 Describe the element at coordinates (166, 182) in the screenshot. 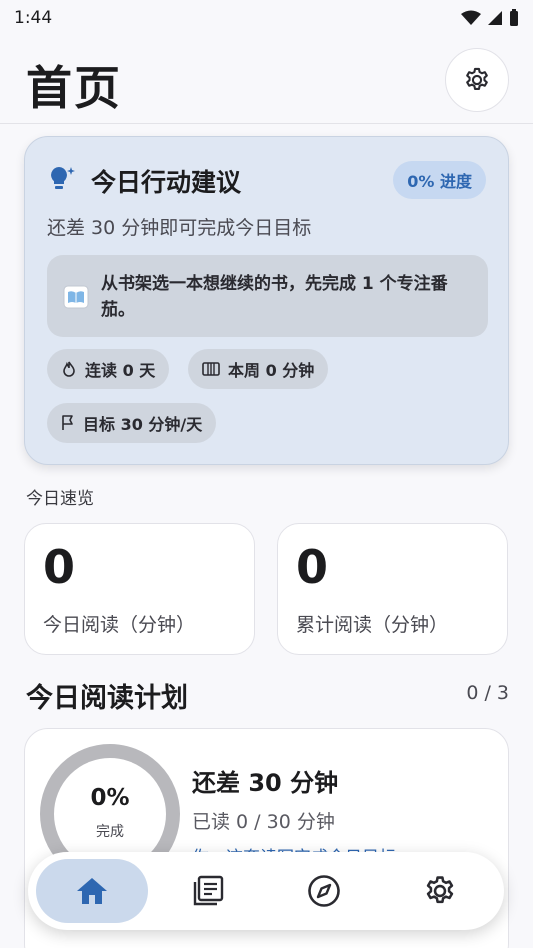

I see `suggestion-title: 今日行动建议` at that location.